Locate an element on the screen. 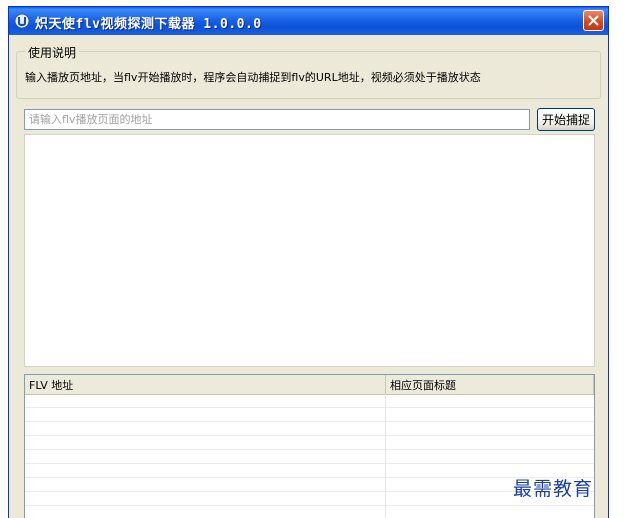  usage-legend: 使用说明 is located at coordinates (52, 52).